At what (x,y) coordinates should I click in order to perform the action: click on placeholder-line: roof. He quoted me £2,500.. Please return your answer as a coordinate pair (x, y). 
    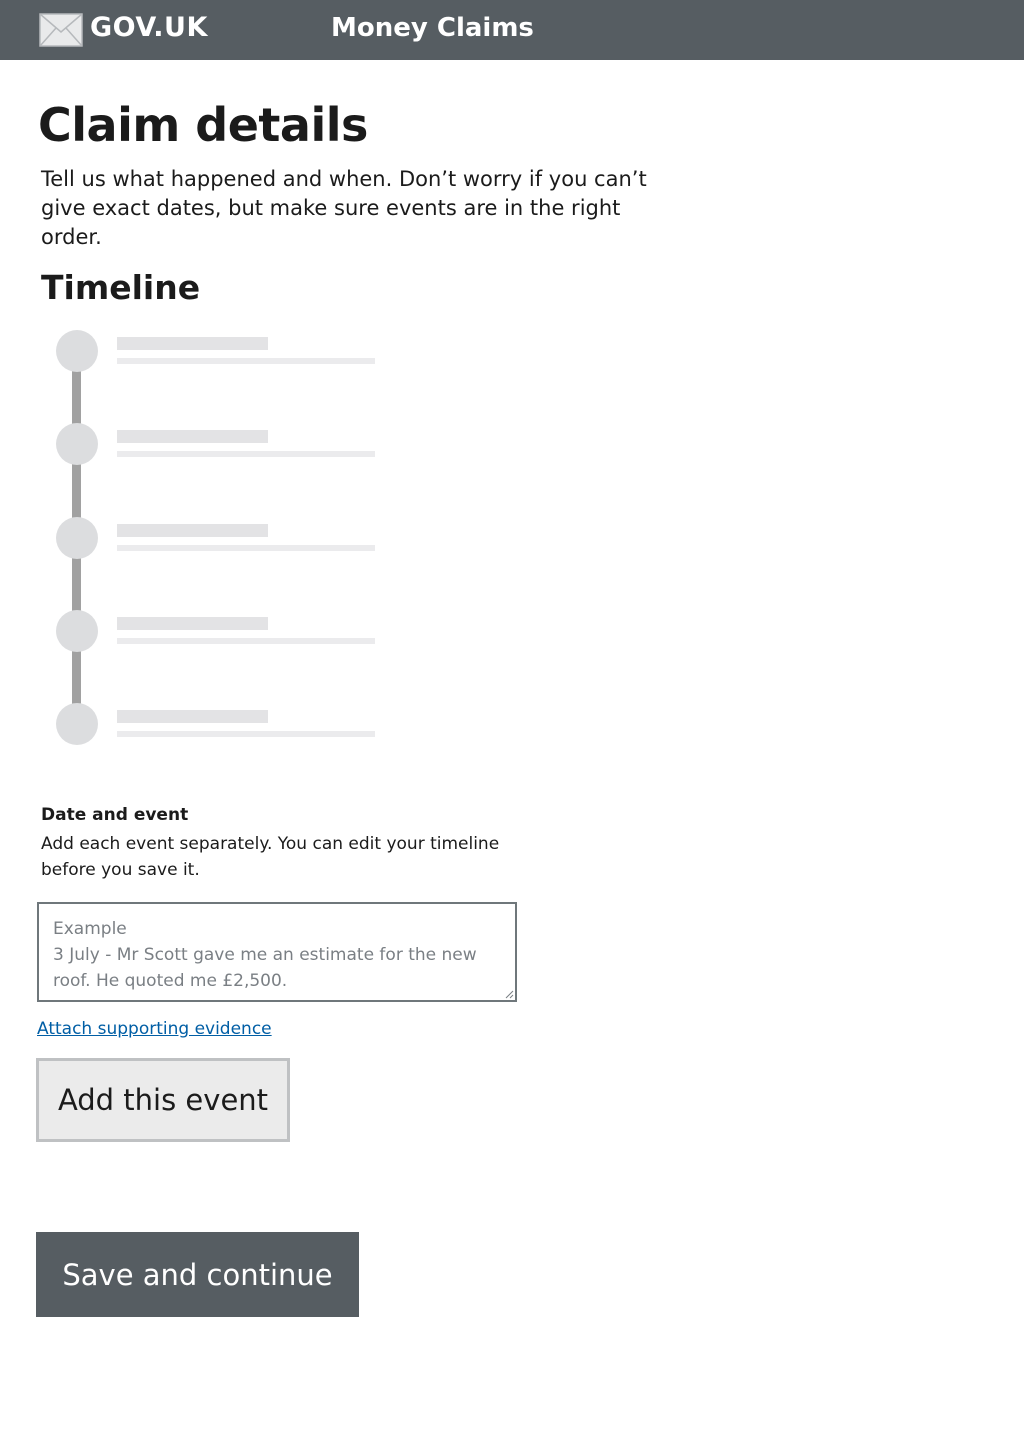
    Looking at the image, I should click on (170, 981).